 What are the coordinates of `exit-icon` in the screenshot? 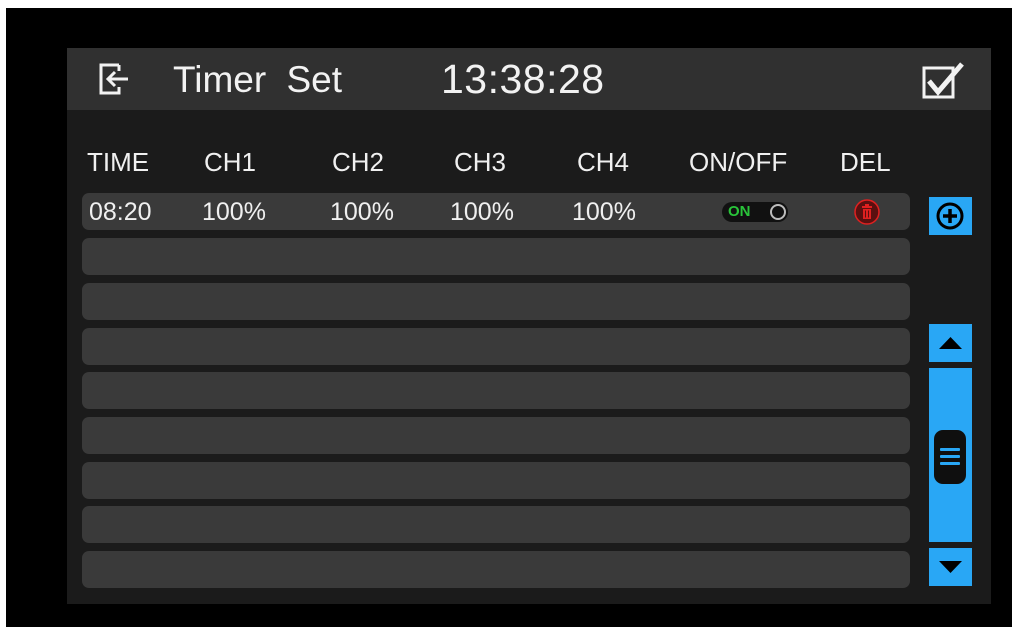 It's located at (114, 79).